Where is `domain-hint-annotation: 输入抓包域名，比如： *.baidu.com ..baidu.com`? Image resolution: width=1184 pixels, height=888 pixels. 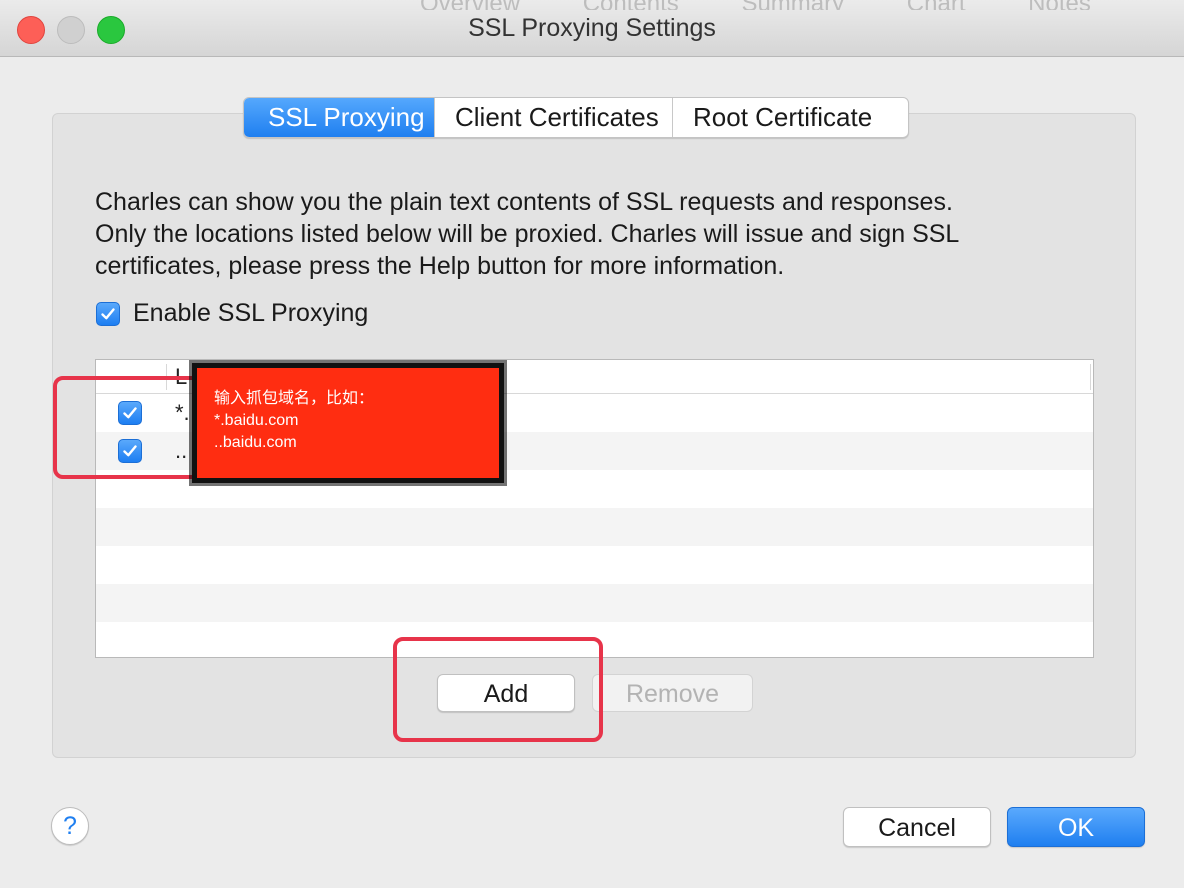
domain-hint-annotation: 输入抓包域名，比如： *.baidu.com ..baidu.com is located at coordinates (348, 423).